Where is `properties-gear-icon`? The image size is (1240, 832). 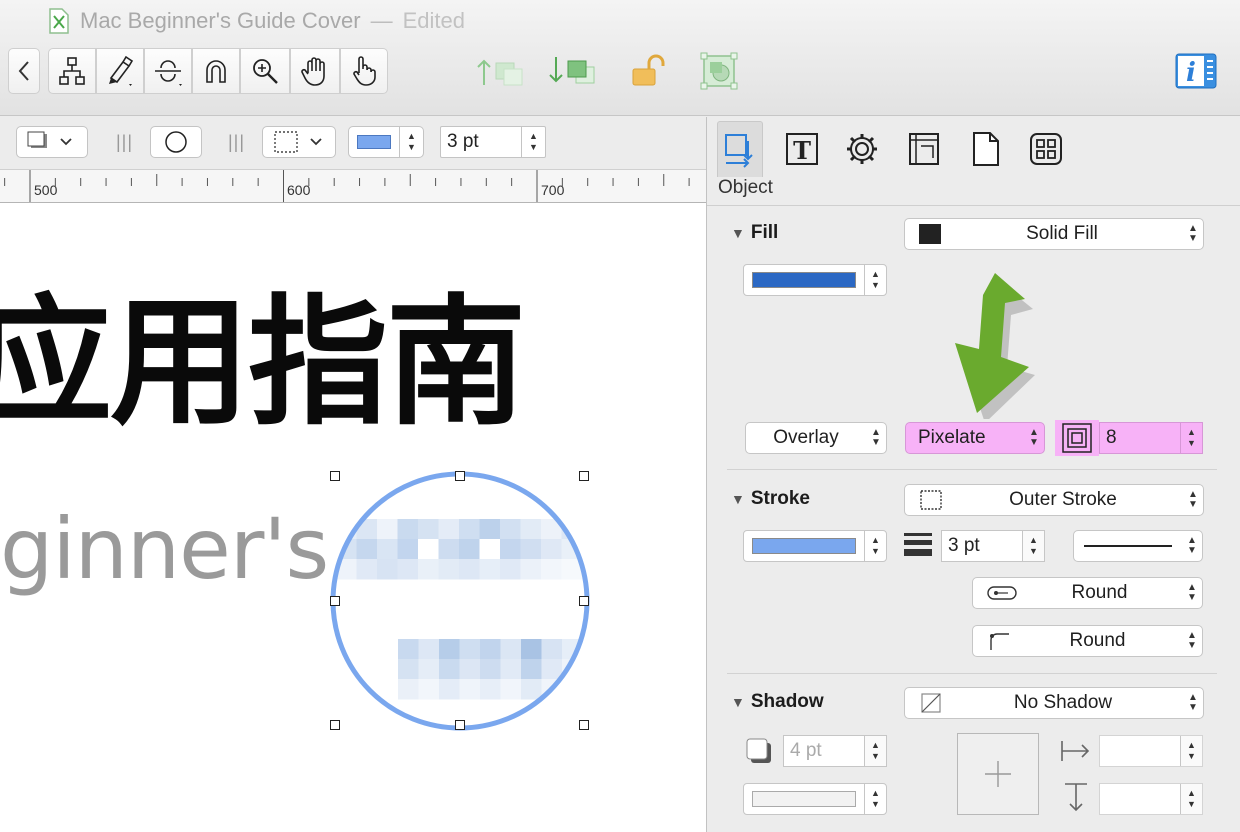
properties-gear-icon is located at coordinates (862, 149).